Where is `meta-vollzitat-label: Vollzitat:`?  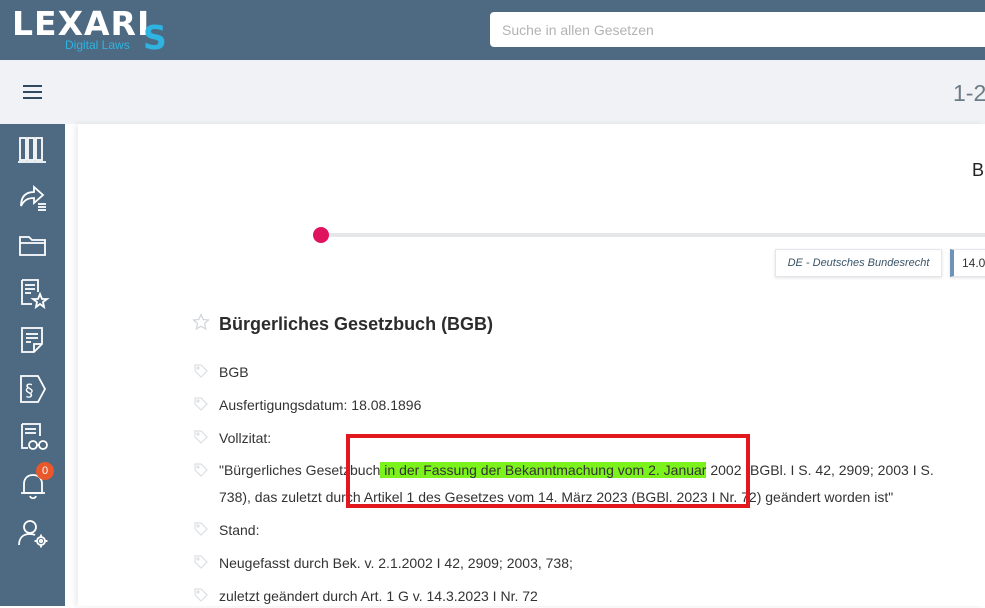 meta-vollzitat-label: Vollzitat: is located at coordinates (245, 438).